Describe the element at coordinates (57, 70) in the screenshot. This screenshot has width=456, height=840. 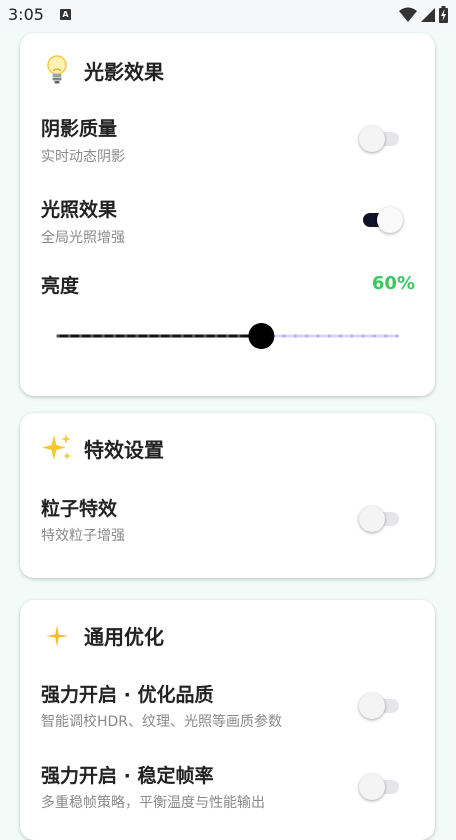
I see `lightbulb-icon` at that location.